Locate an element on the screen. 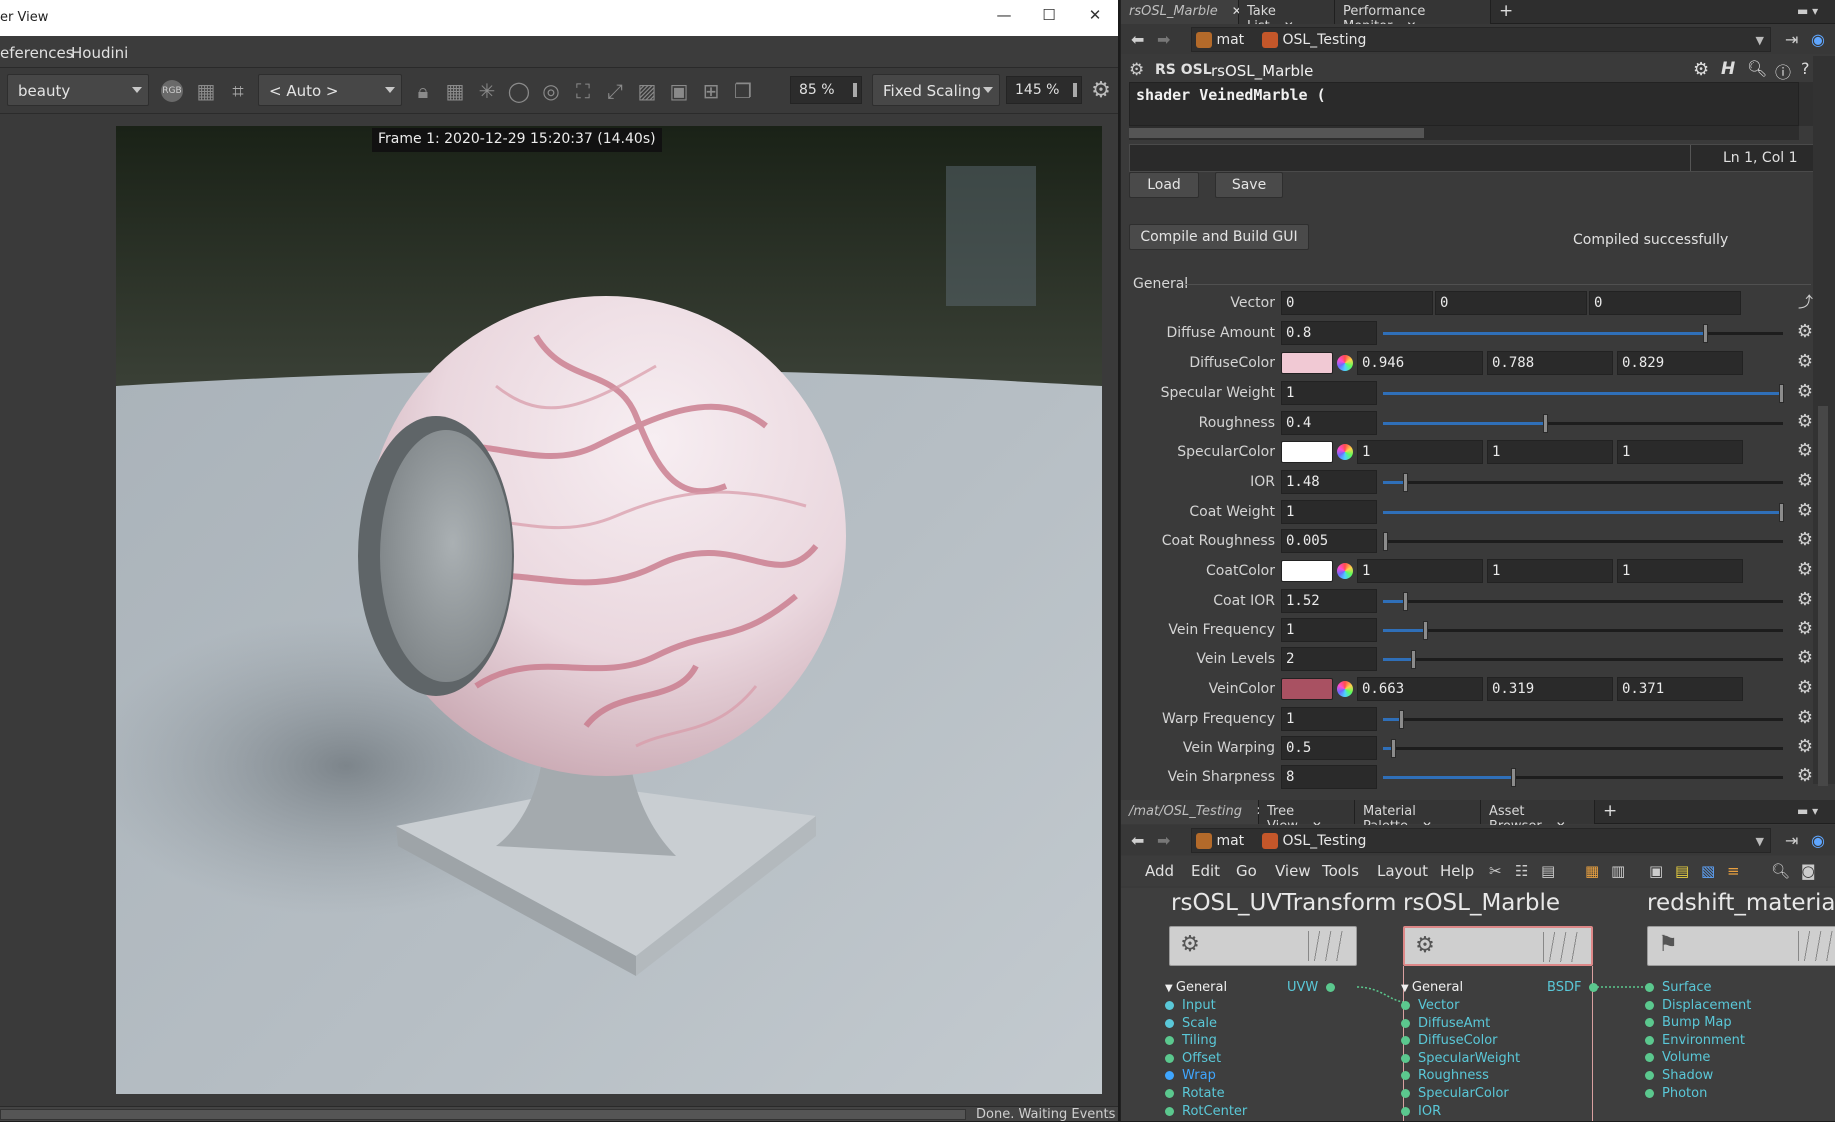 The height and width of the screenshot is (1122, 1835). color-component-field: 0.829 is located at coordinates (1680, 363).